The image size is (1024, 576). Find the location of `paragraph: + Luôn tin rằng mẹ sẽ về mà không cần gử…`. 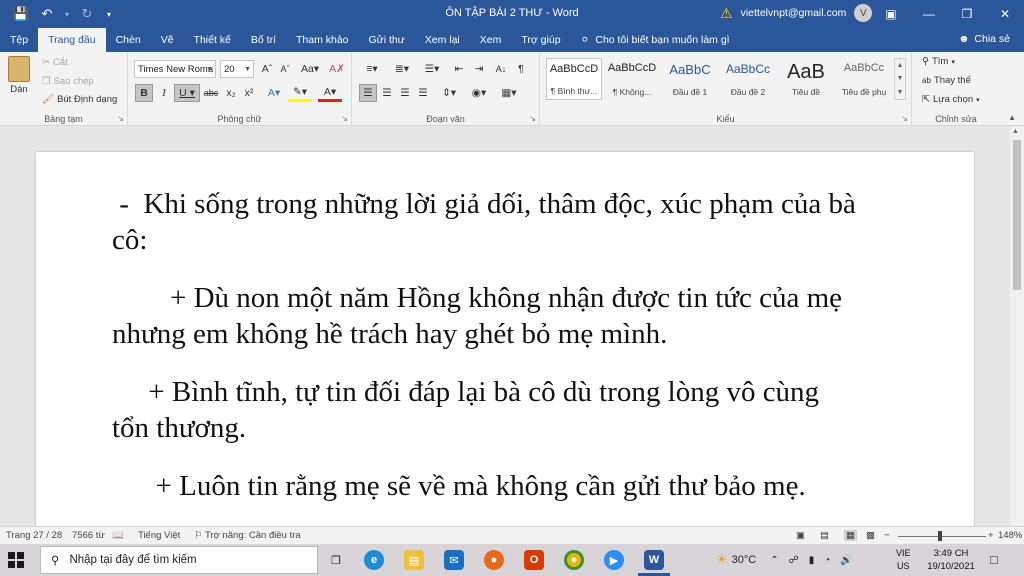

paragraph: + Luôn tin rằng mẹ sẽ về mà không cần gử… is located at coordinates (459, 486).